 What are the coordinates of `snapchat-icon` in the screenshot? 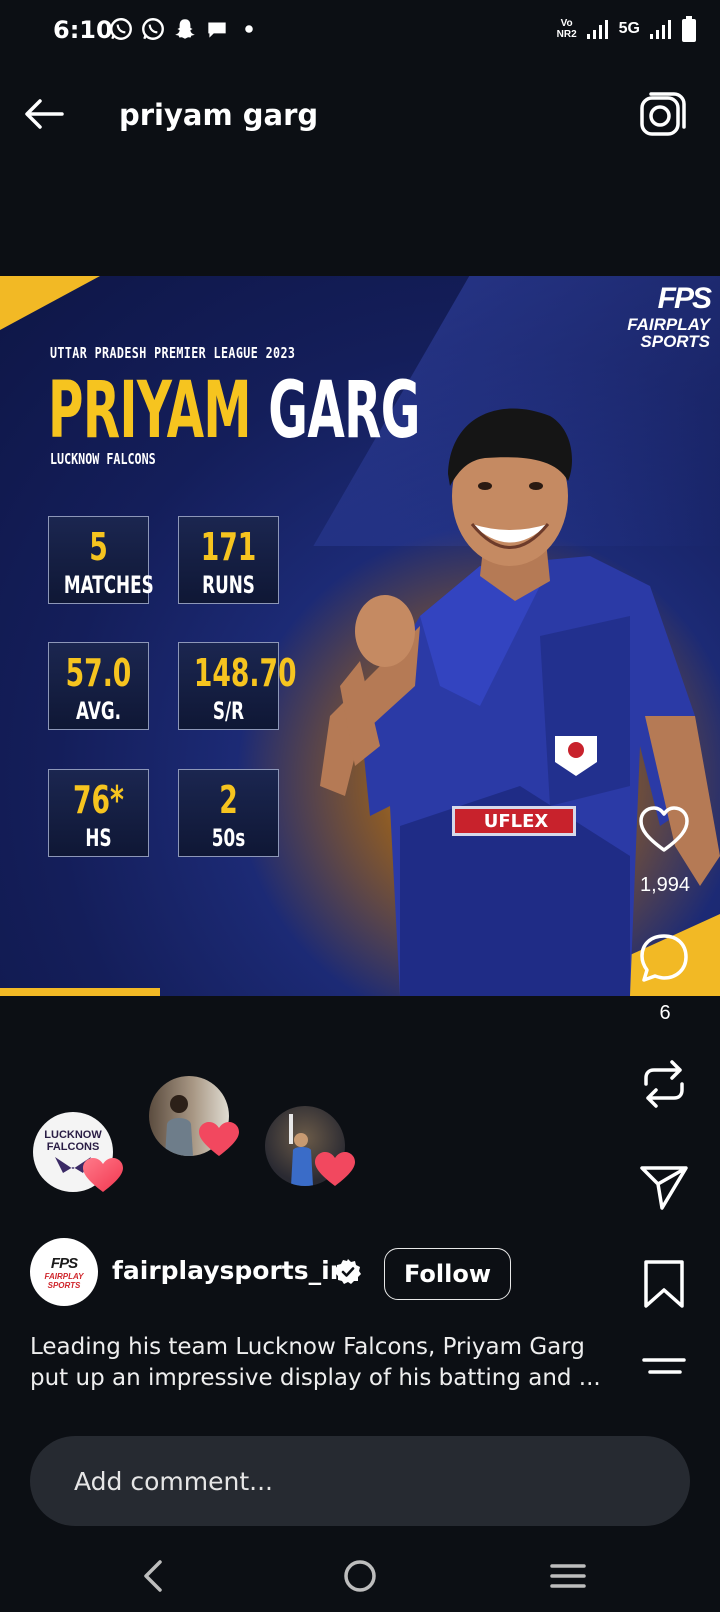 It's located at (185, 29).